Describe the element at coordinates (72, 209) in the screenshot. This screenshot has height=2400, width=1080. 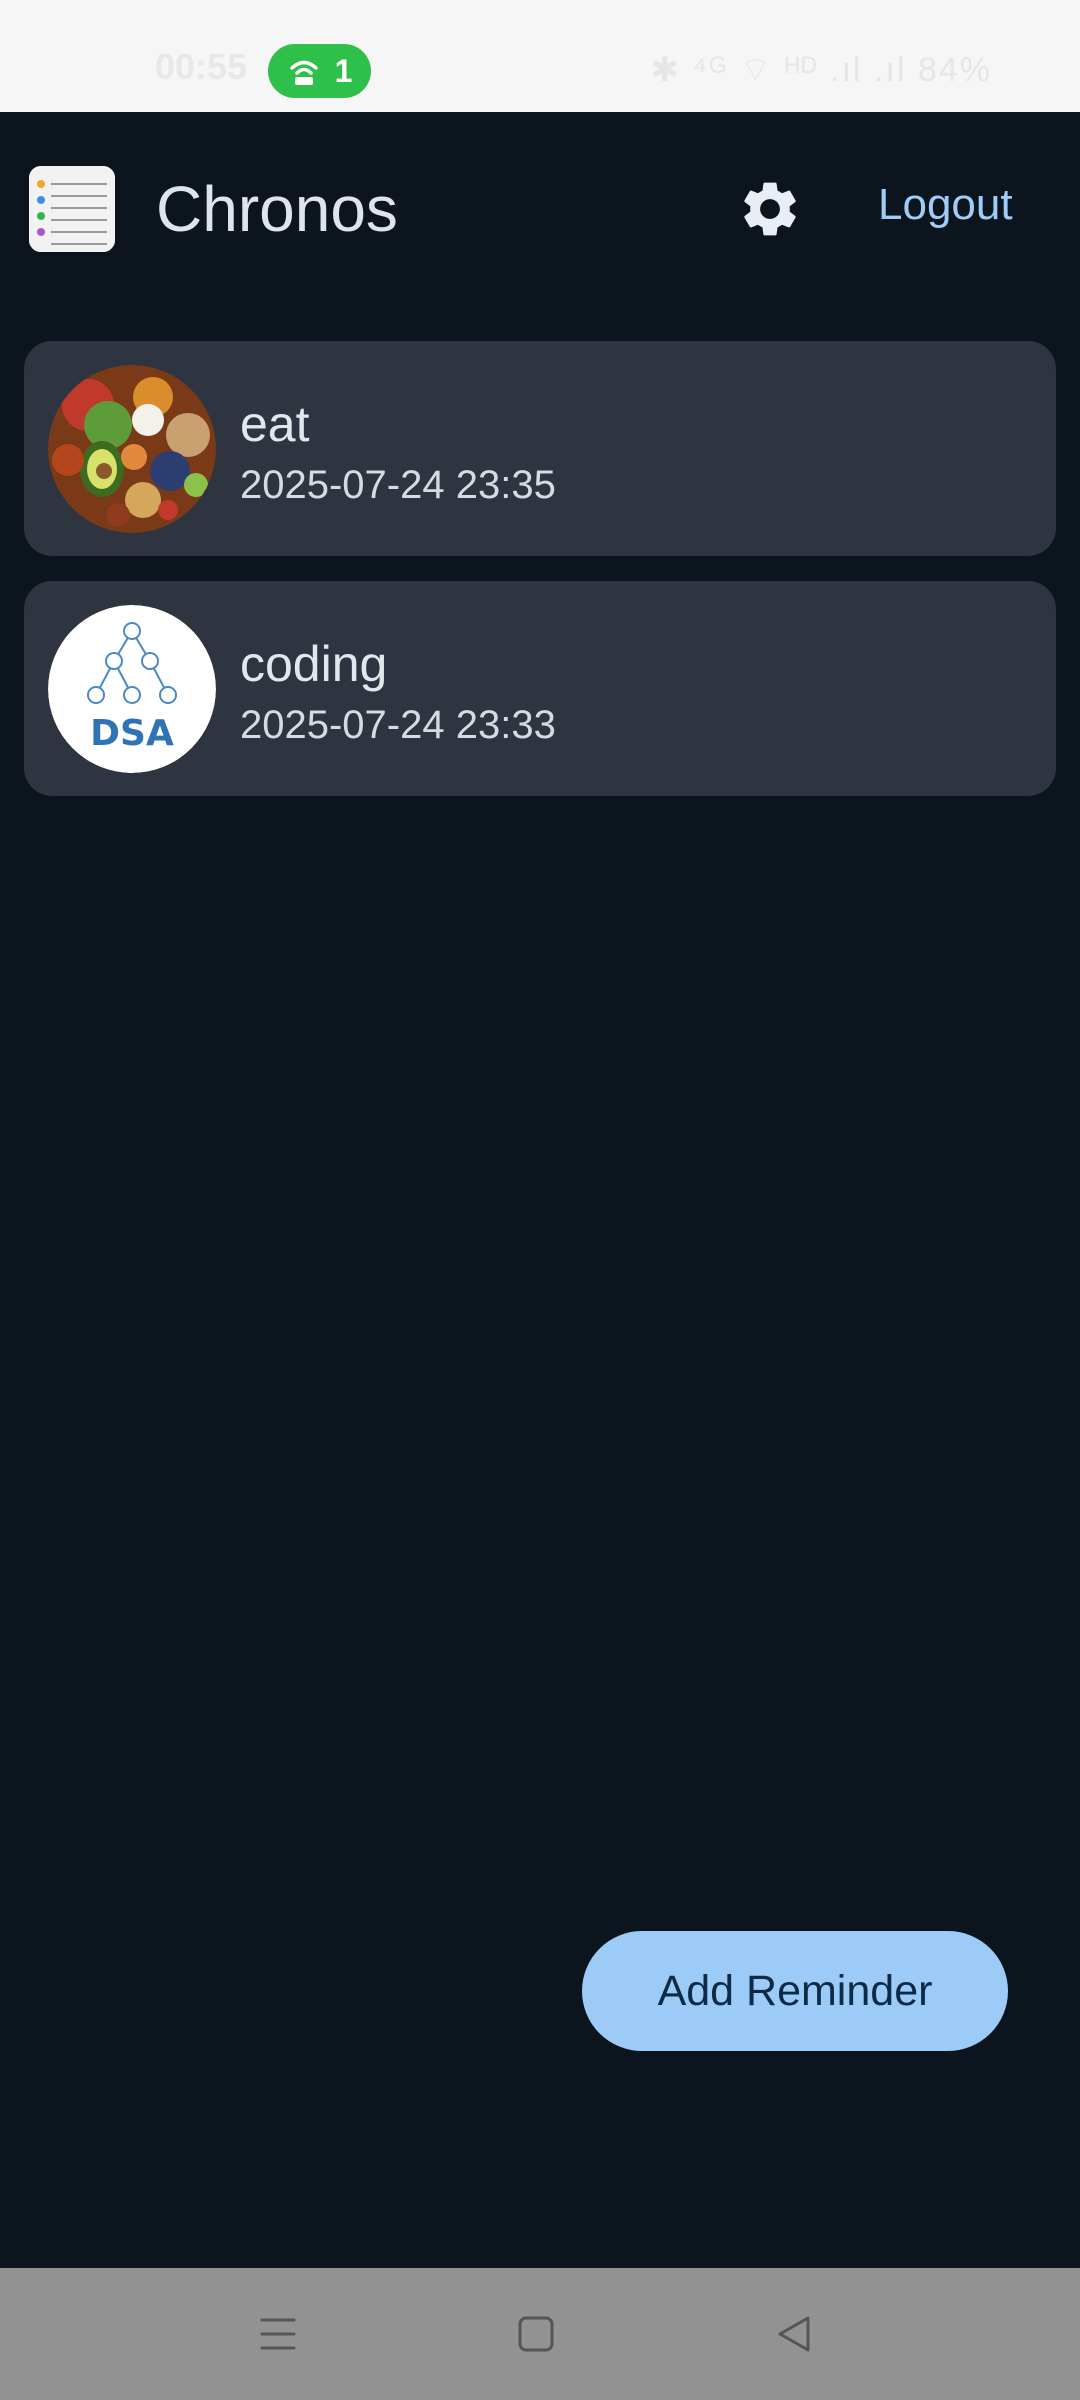
I see `notepad-icon` at that location.